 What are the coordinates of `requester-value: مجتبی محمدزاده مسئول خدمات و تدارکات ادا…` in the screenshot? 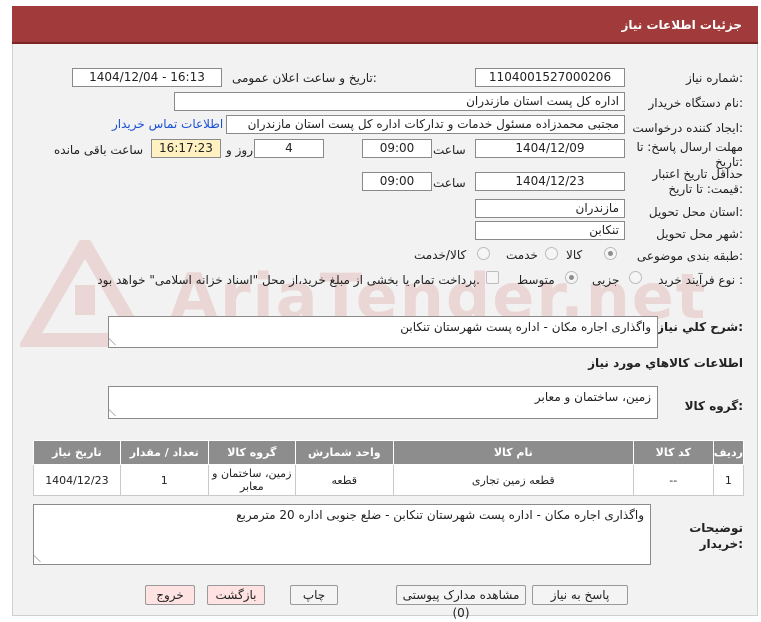 It's located at (425, 124).